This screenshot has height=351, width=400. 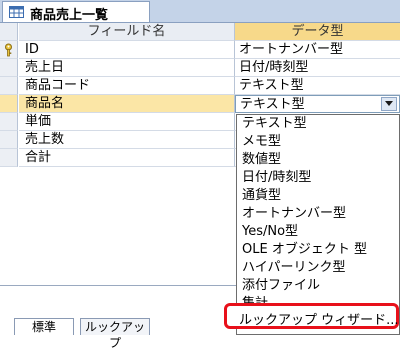 I want to click on data-type-header: データ型, so click(x=317, y=32).